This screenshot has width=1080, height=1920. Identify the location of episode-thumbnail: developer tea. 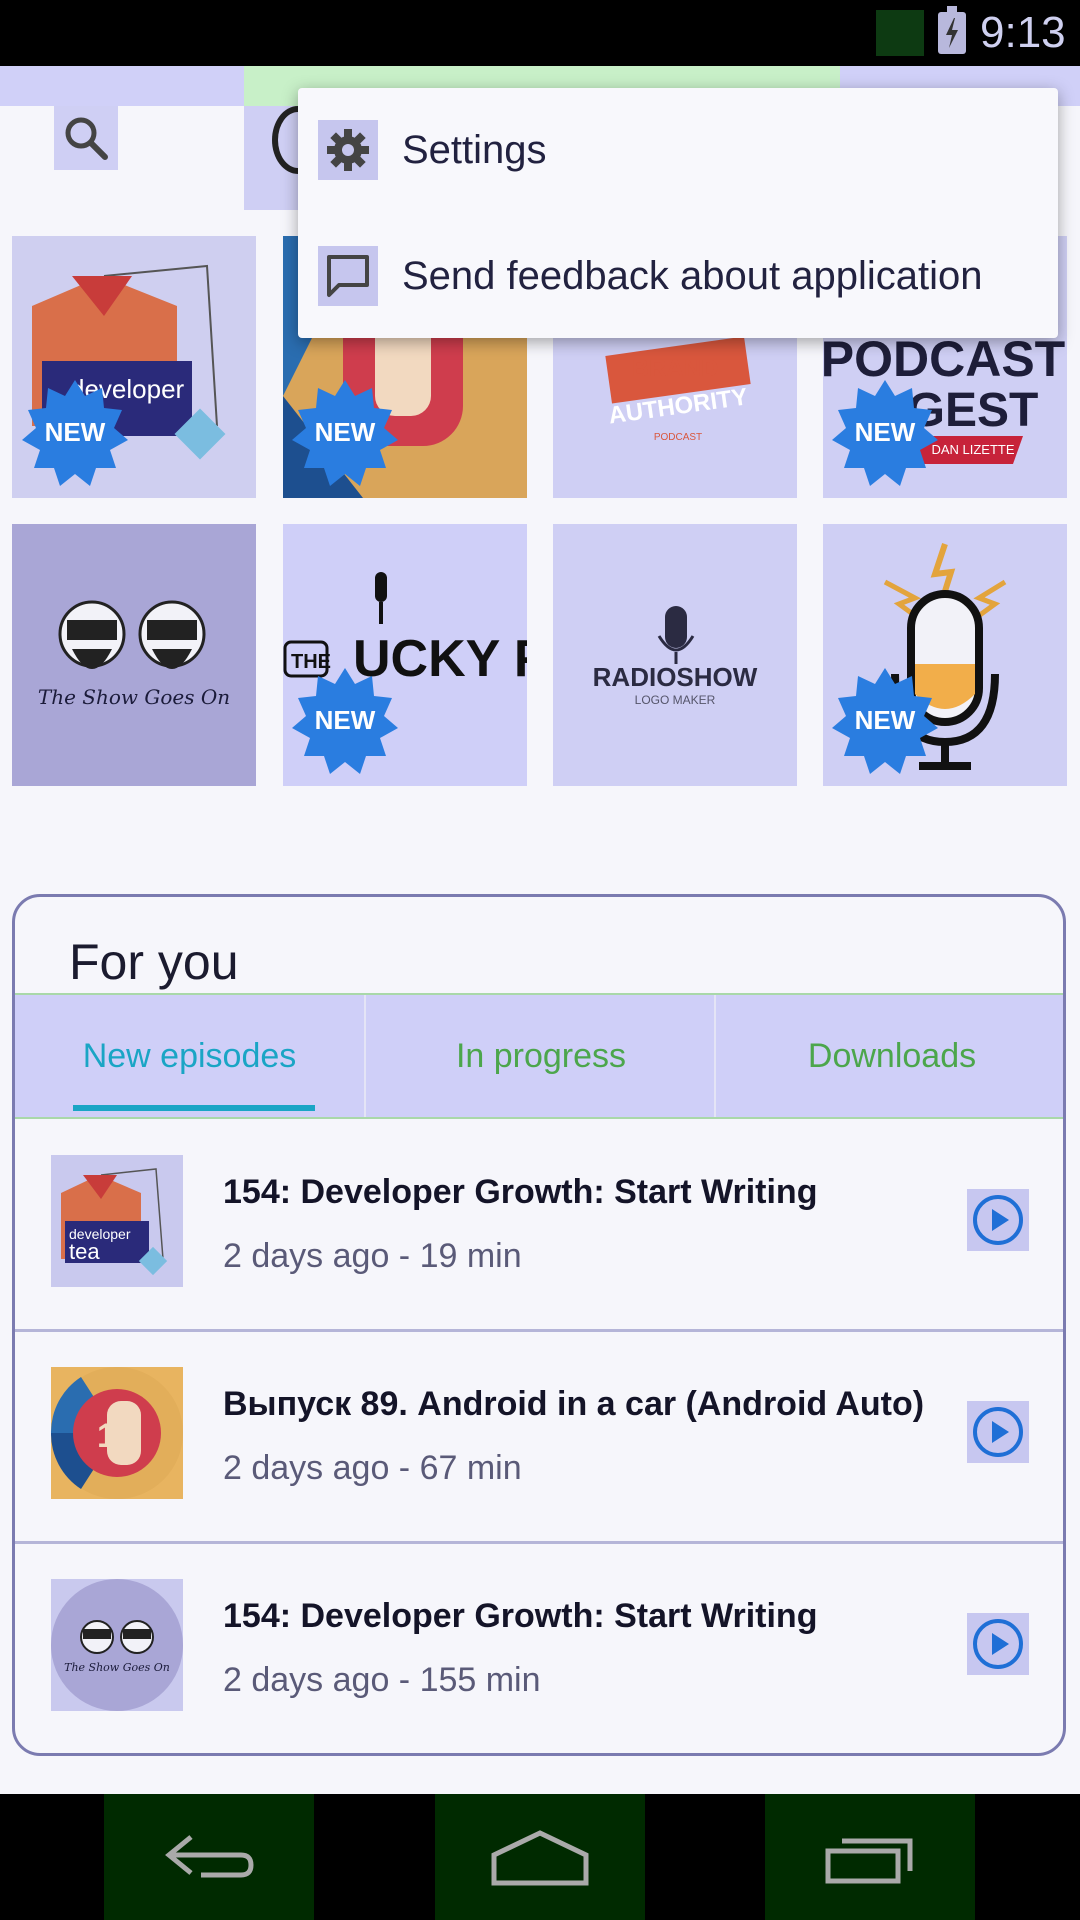
(117, 1221).